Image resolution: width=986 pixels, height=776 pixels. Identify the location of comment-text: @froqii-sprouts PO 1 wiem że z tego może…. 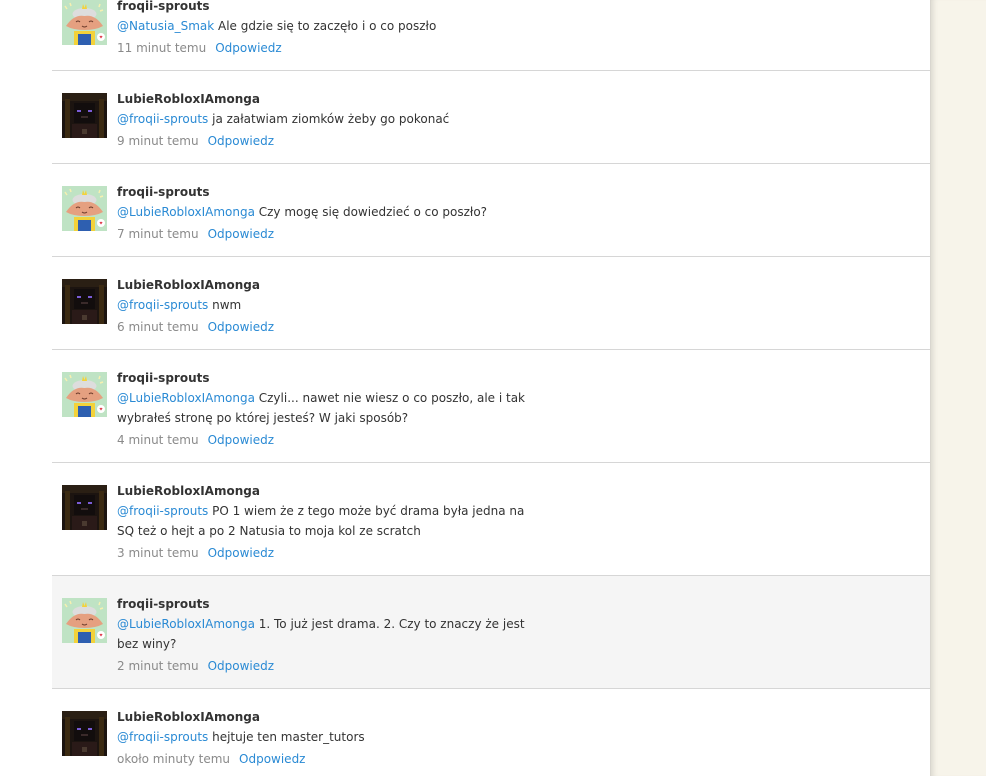
(322, 521).